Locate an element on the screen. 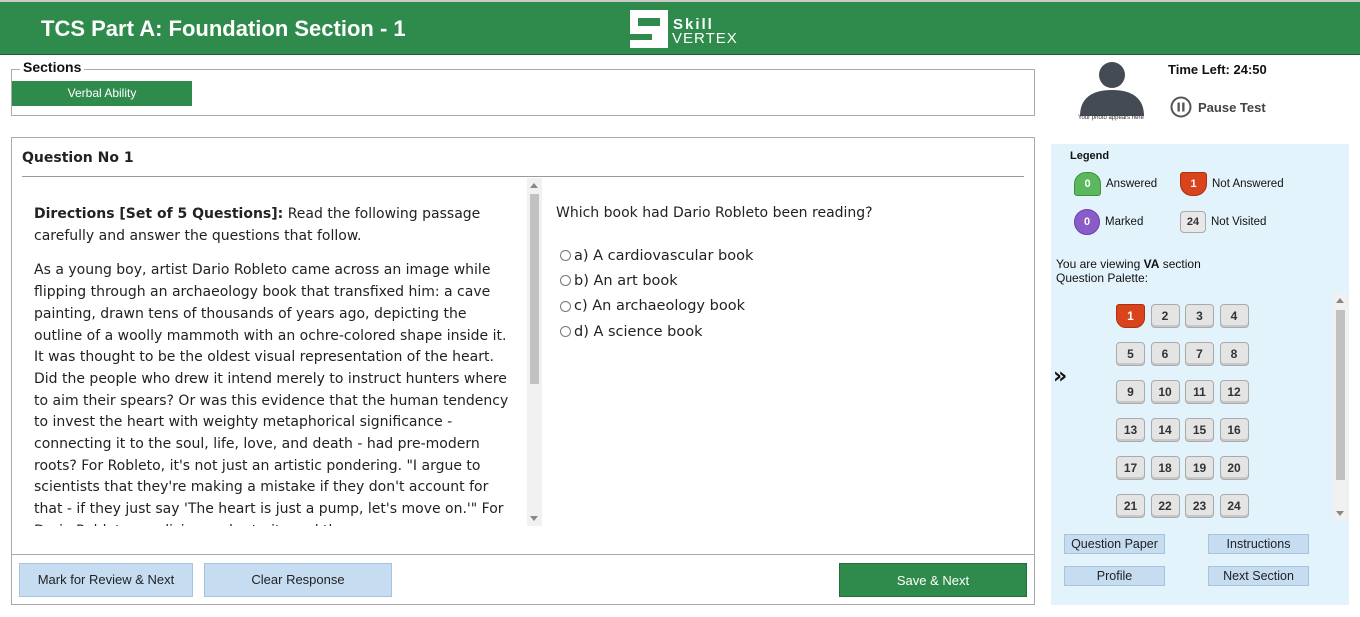 This screenshot has width=1360, height=617. logo-mark-icon is located at coordinates (649, 29).